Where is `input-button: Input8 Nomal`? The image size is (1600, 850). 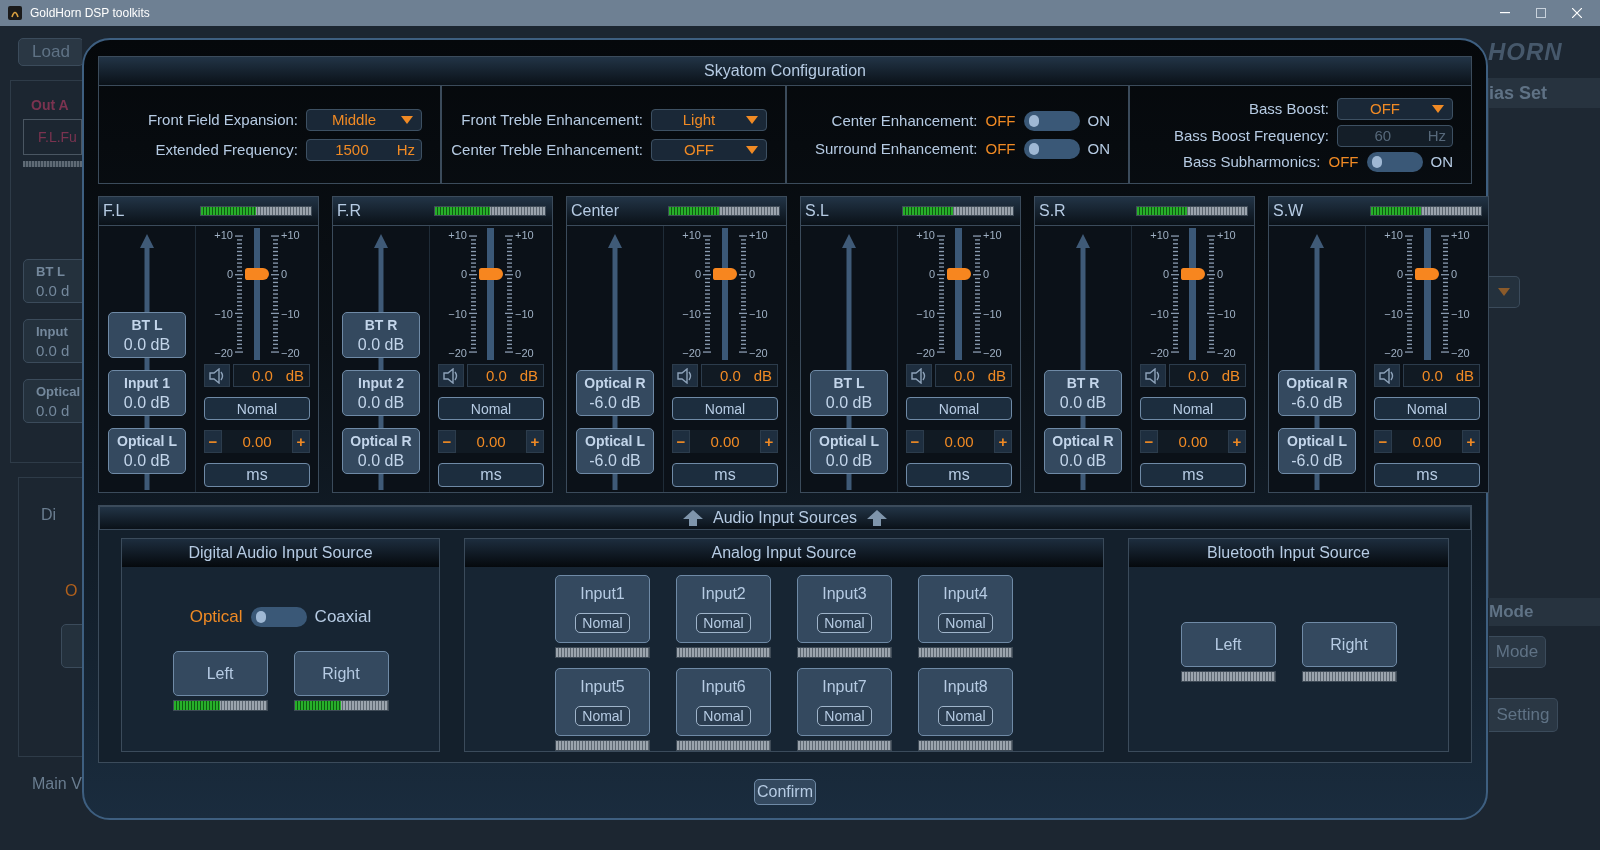 input-button: Input8 Nomal is located at coordinates (965, 702).